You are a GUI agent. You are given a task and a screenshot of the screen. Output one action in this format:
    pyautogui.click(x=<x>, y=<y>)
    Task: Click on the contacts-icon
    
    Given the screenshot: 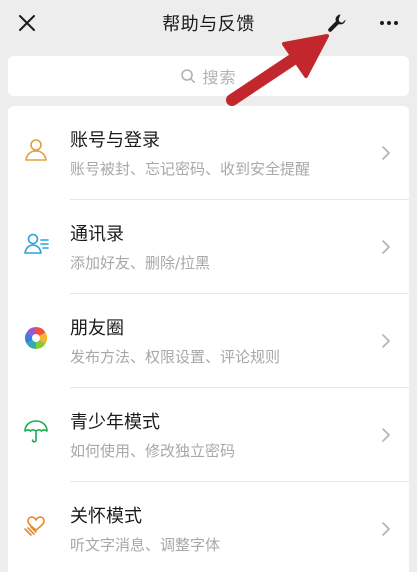 What is the action you would take?
    pyautogui.click(x=36, y=243)
    